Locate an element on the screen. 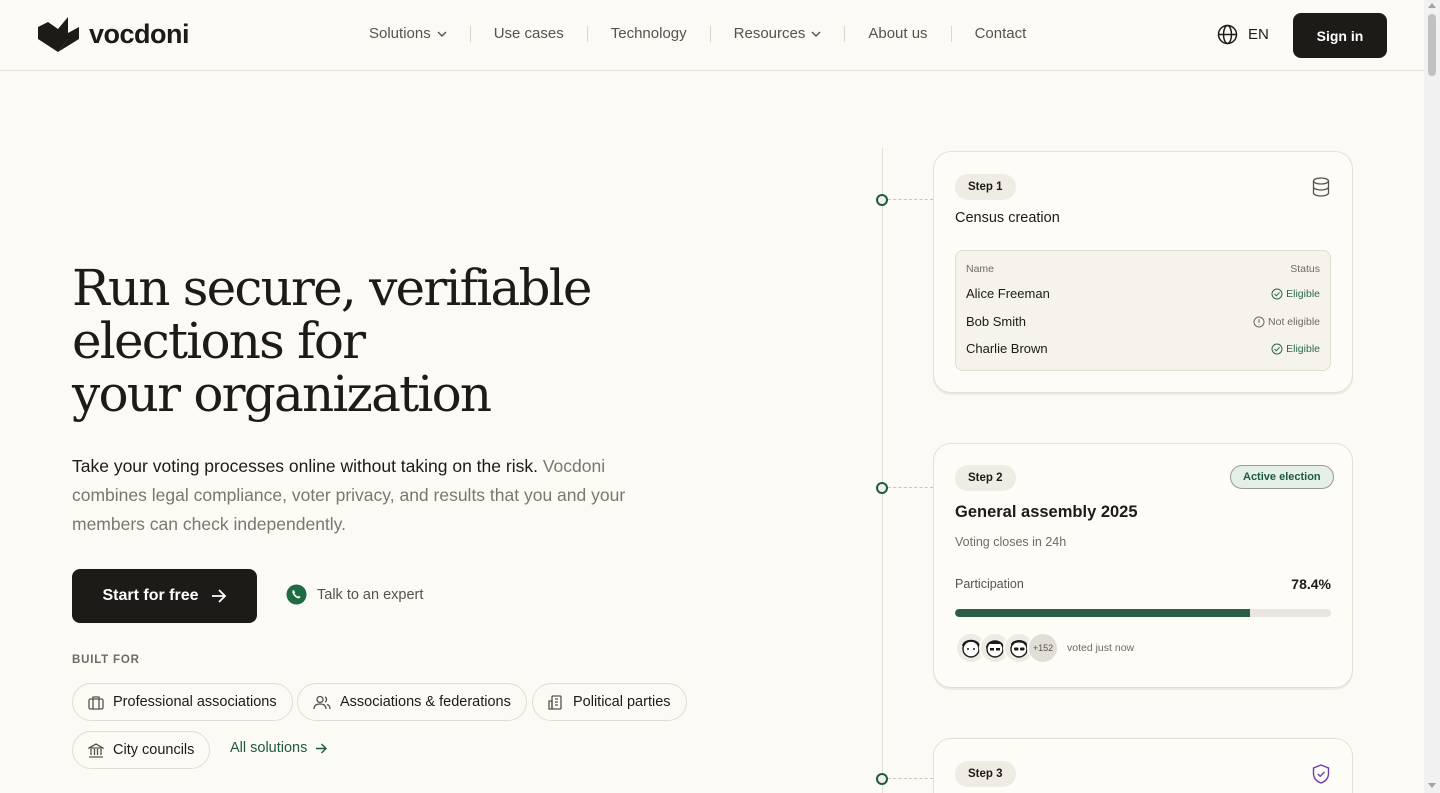 The width and height of the screenshot is (1440, 793). column-name: Name is located at coordinates (980, 269).